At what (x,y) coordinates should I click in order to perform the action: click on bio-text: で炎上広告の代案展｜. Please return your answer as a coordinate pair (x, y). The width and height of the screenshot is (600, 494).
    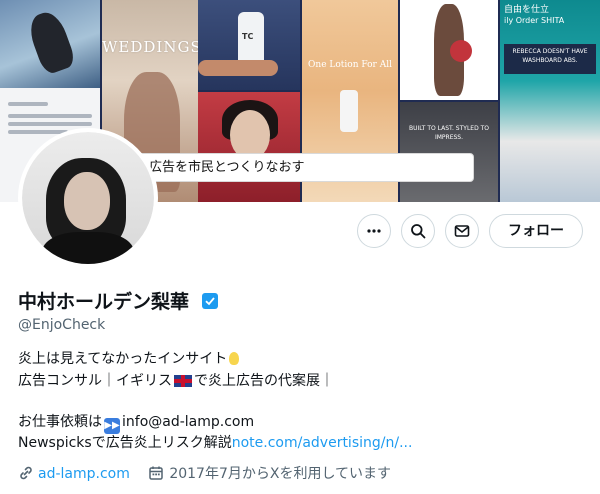
    Looking at the image, I should click on (264, 381).